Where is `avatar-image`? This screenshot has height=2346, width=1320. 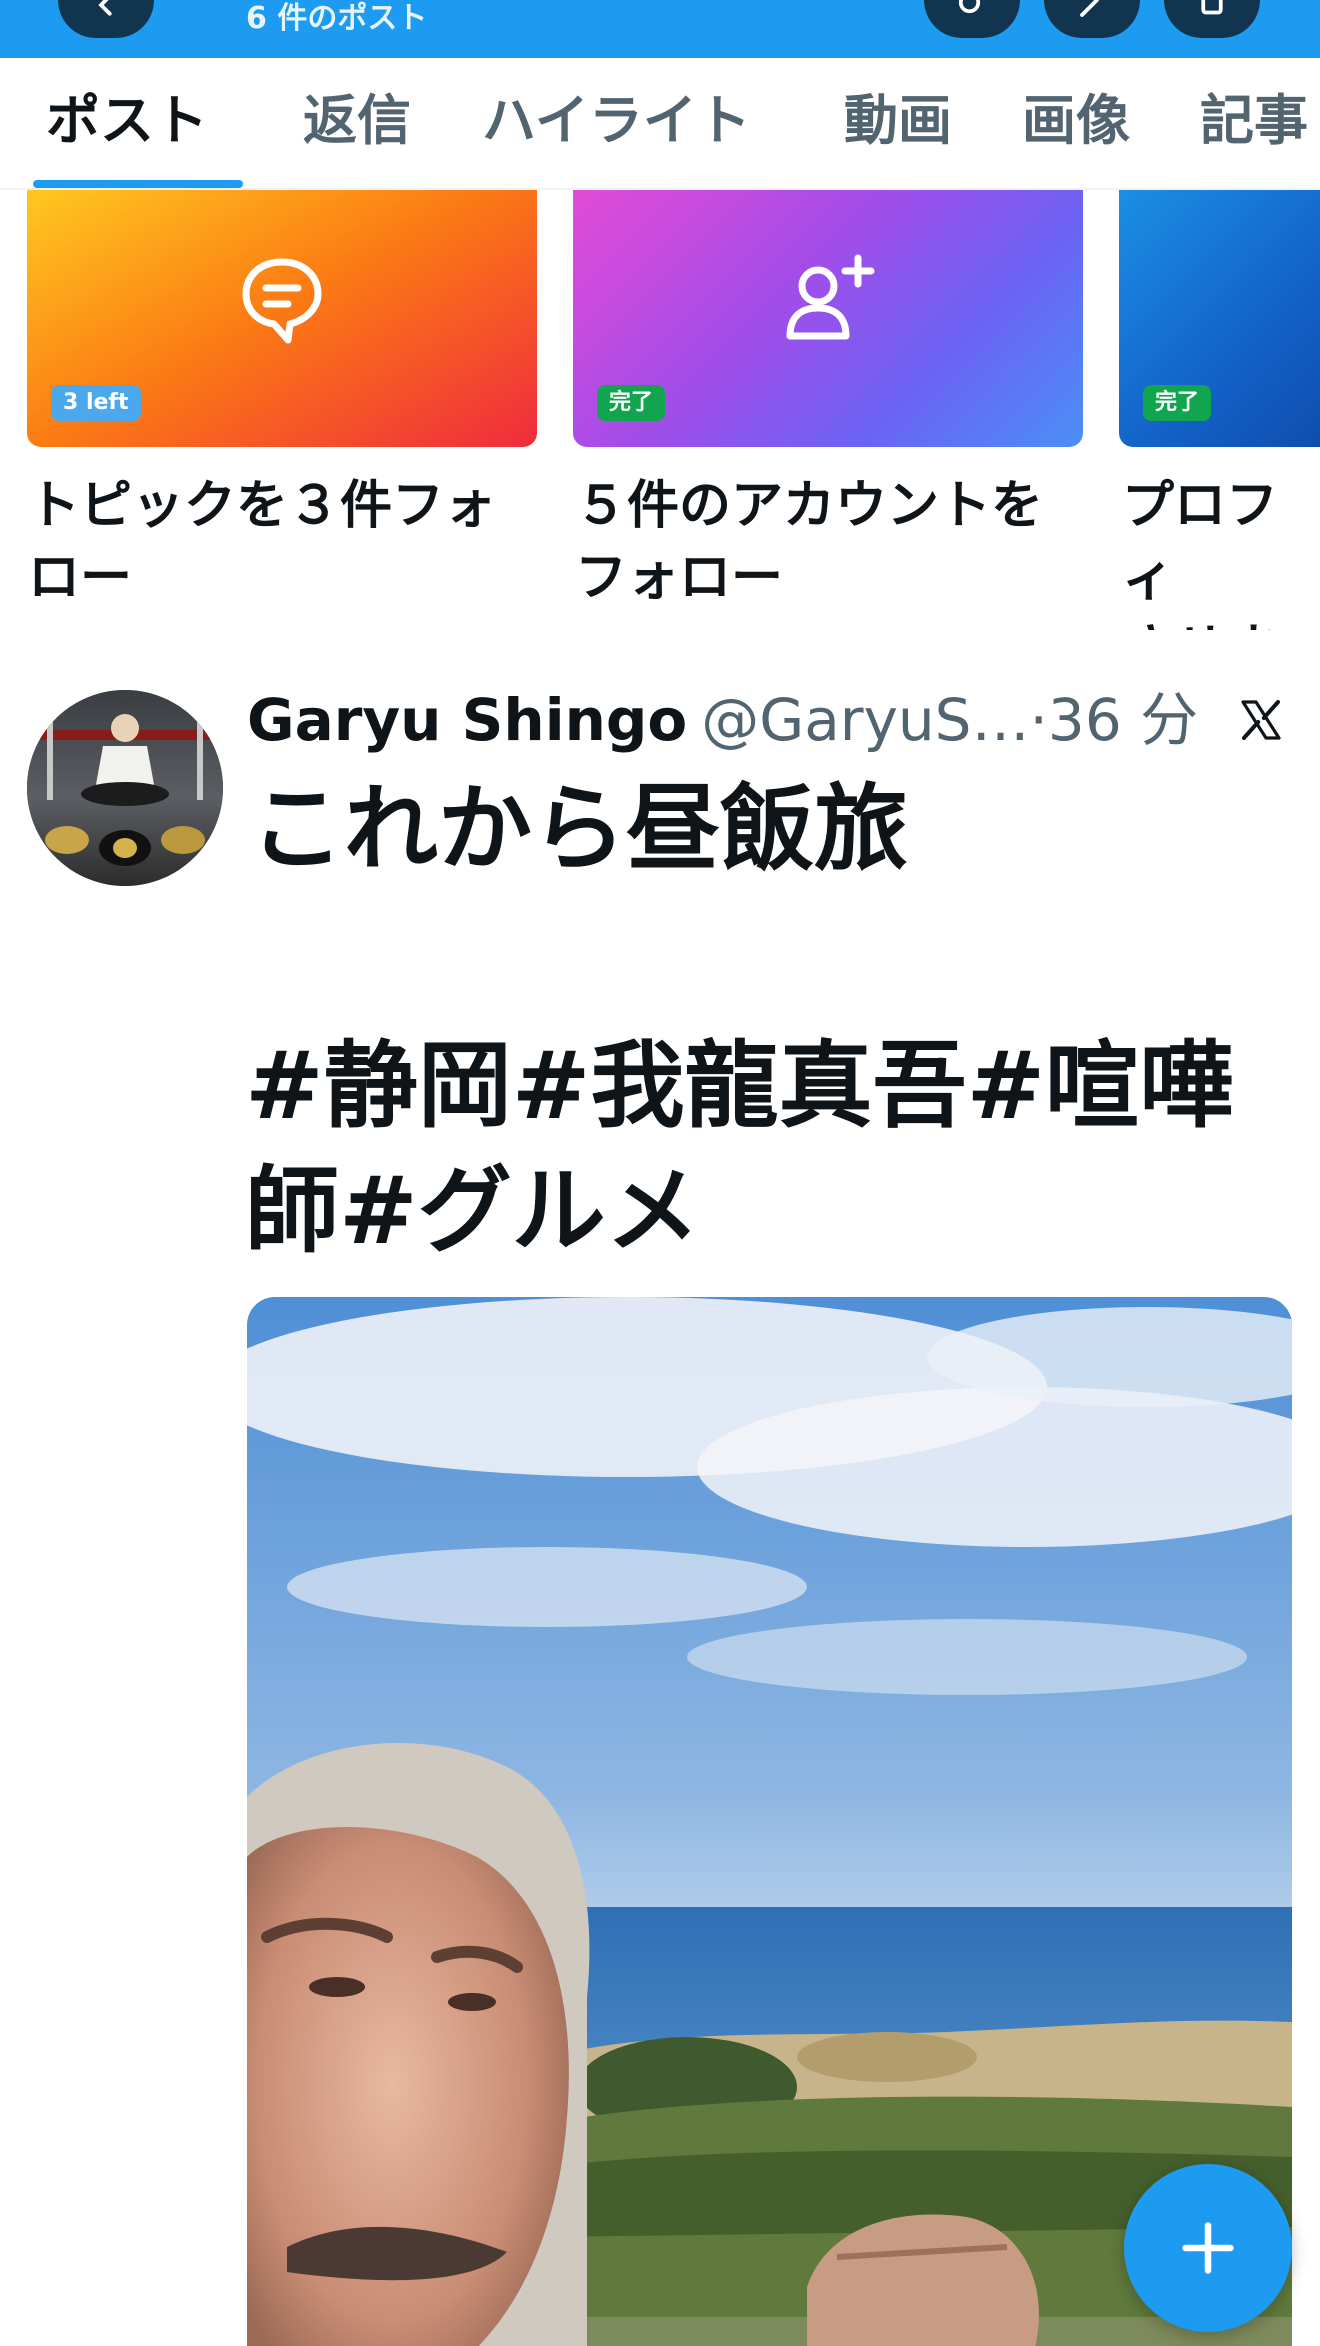 avatar-image is located at coordinates (125, 788).